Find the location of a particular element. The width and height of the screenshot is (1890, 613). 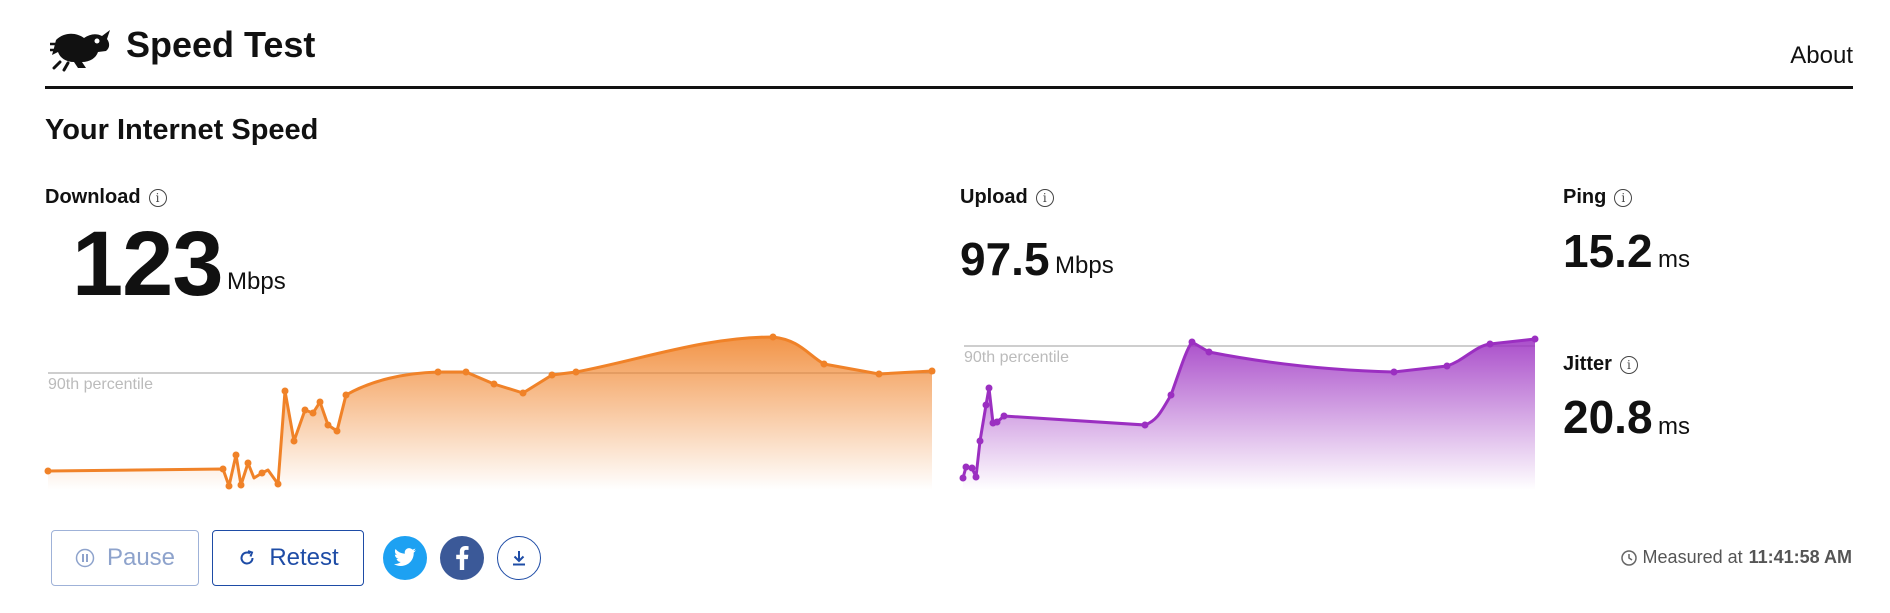

section-title: Your Internet Speed is located at coordinates (182, 130).